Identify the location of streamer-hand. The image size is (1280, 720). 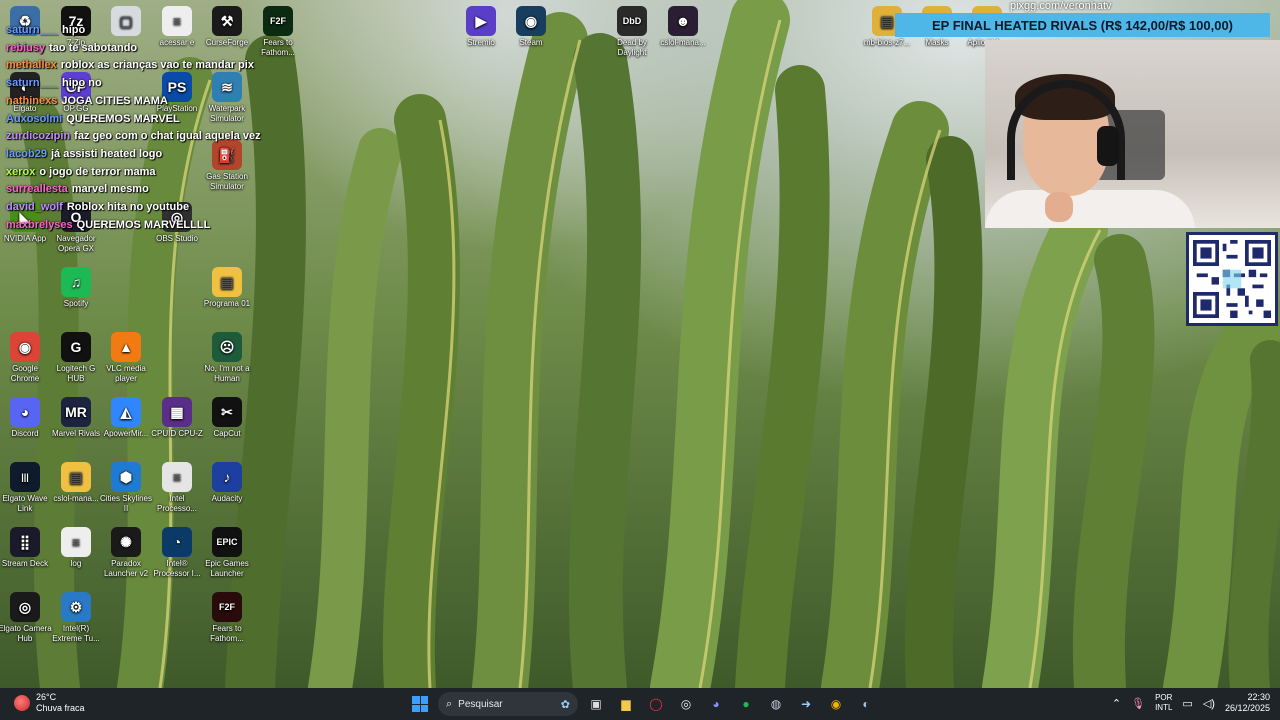
(1059, 207).